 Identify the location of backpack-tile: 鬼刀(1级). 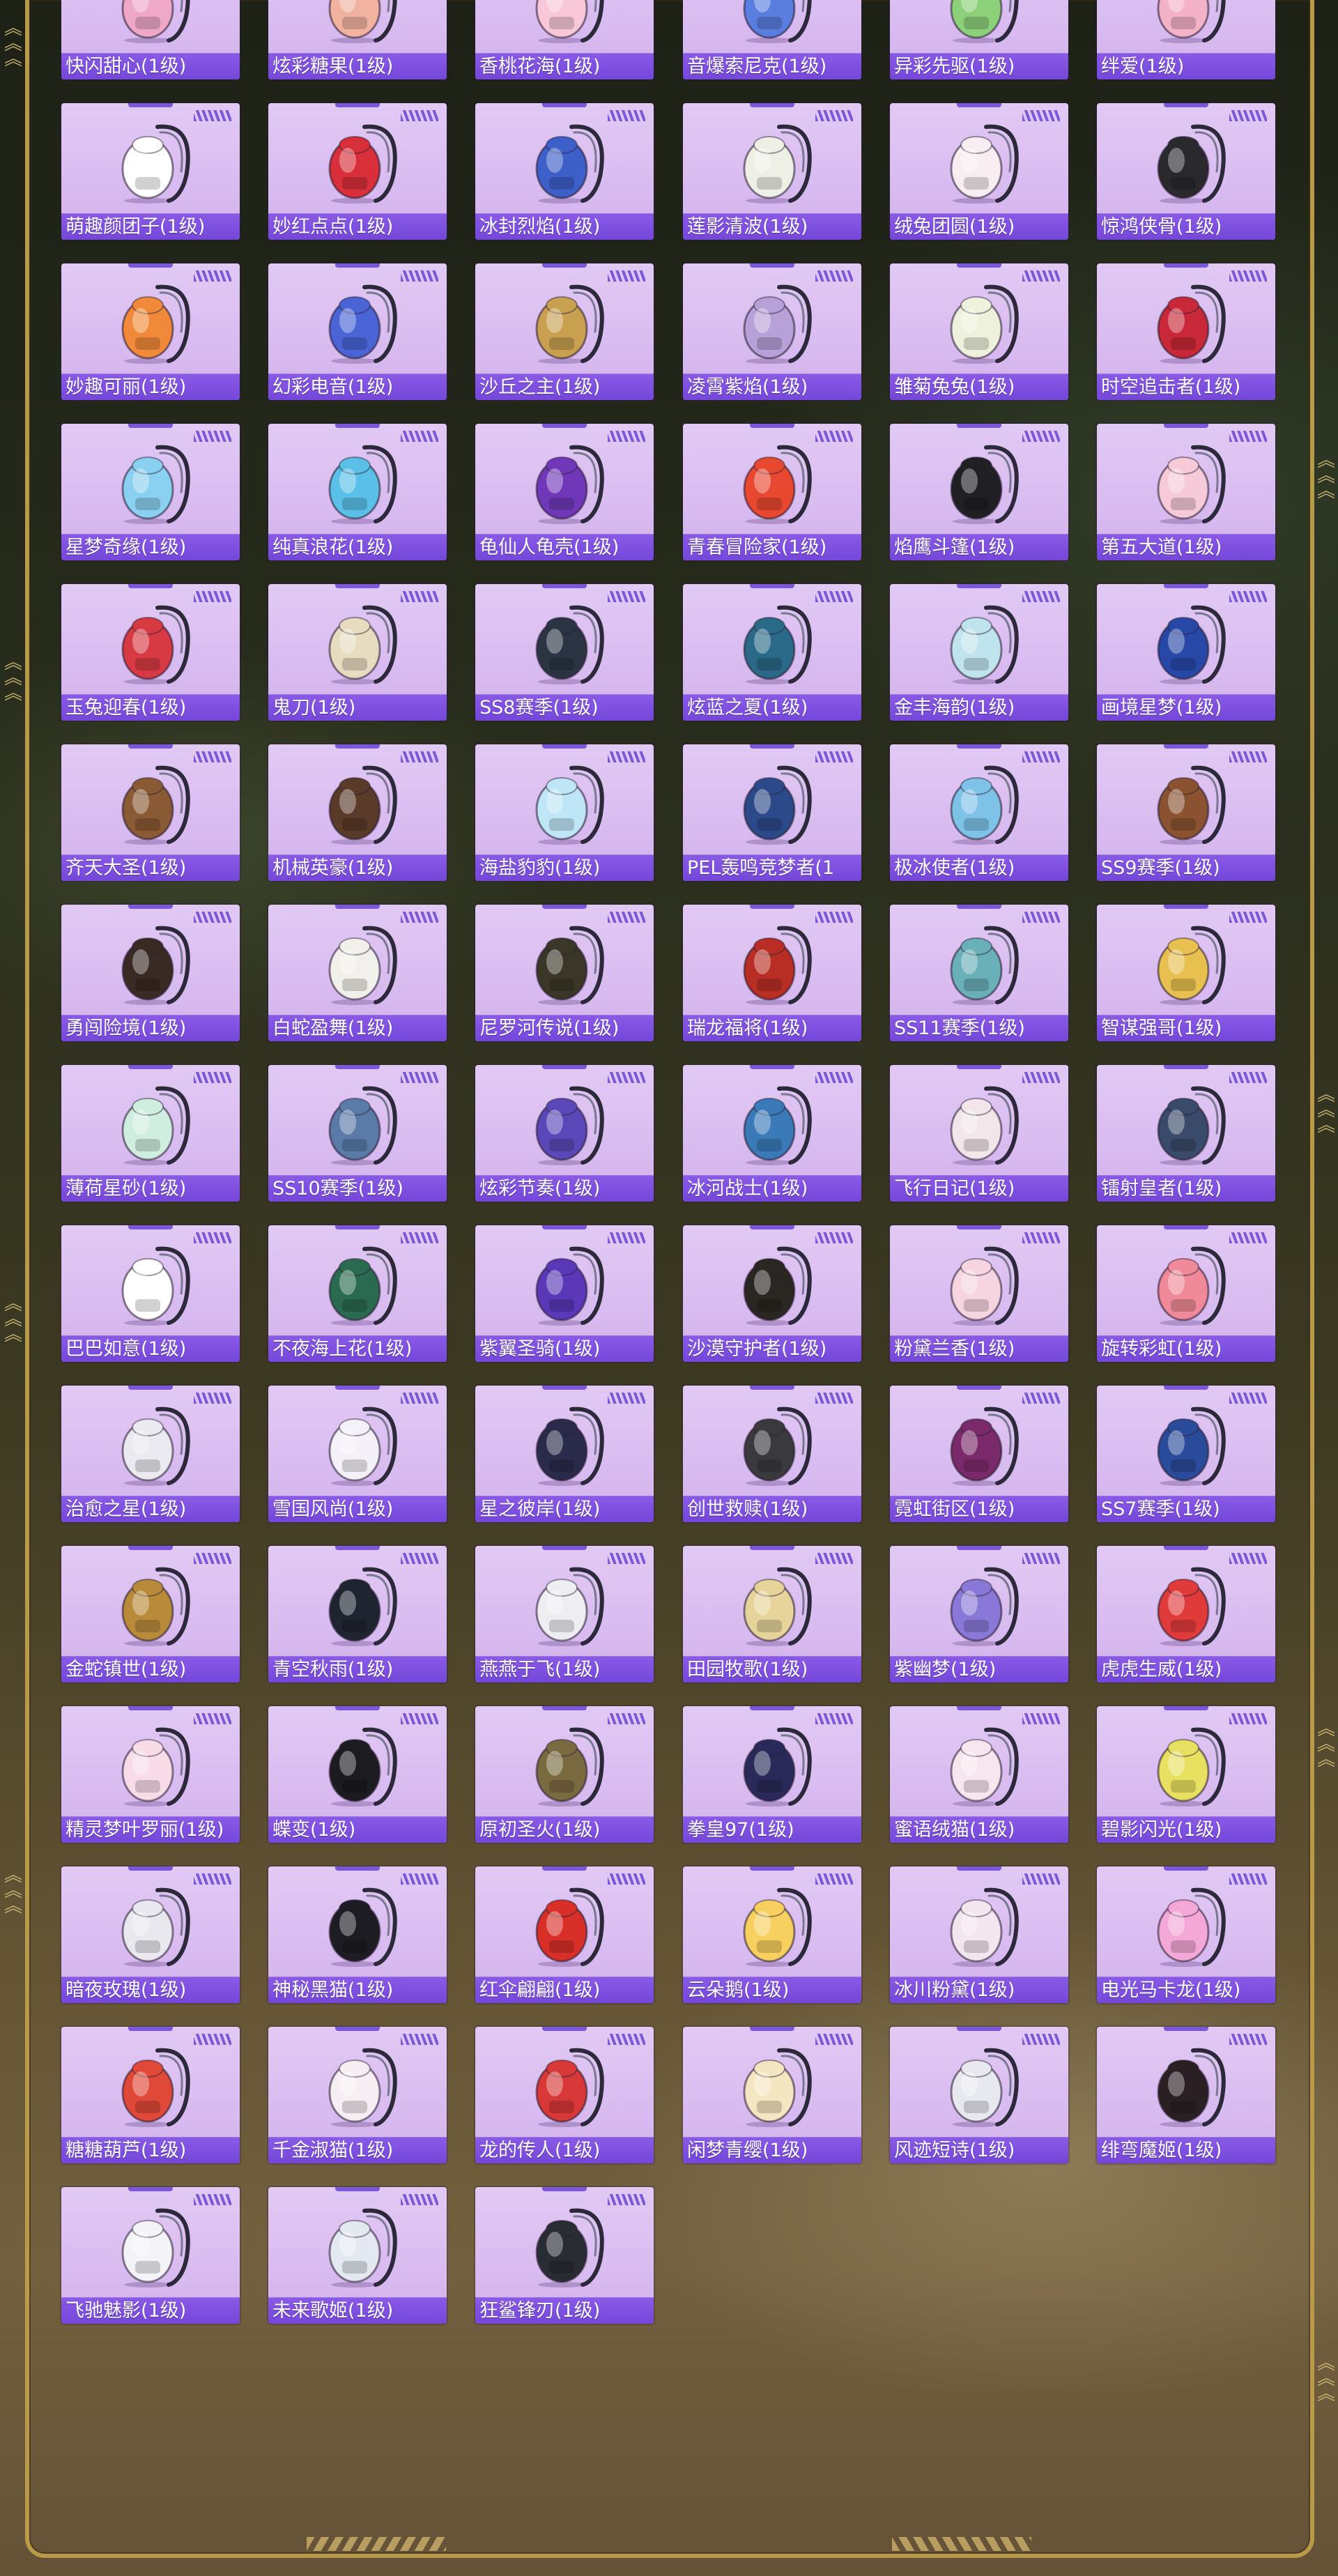
(357, 652).